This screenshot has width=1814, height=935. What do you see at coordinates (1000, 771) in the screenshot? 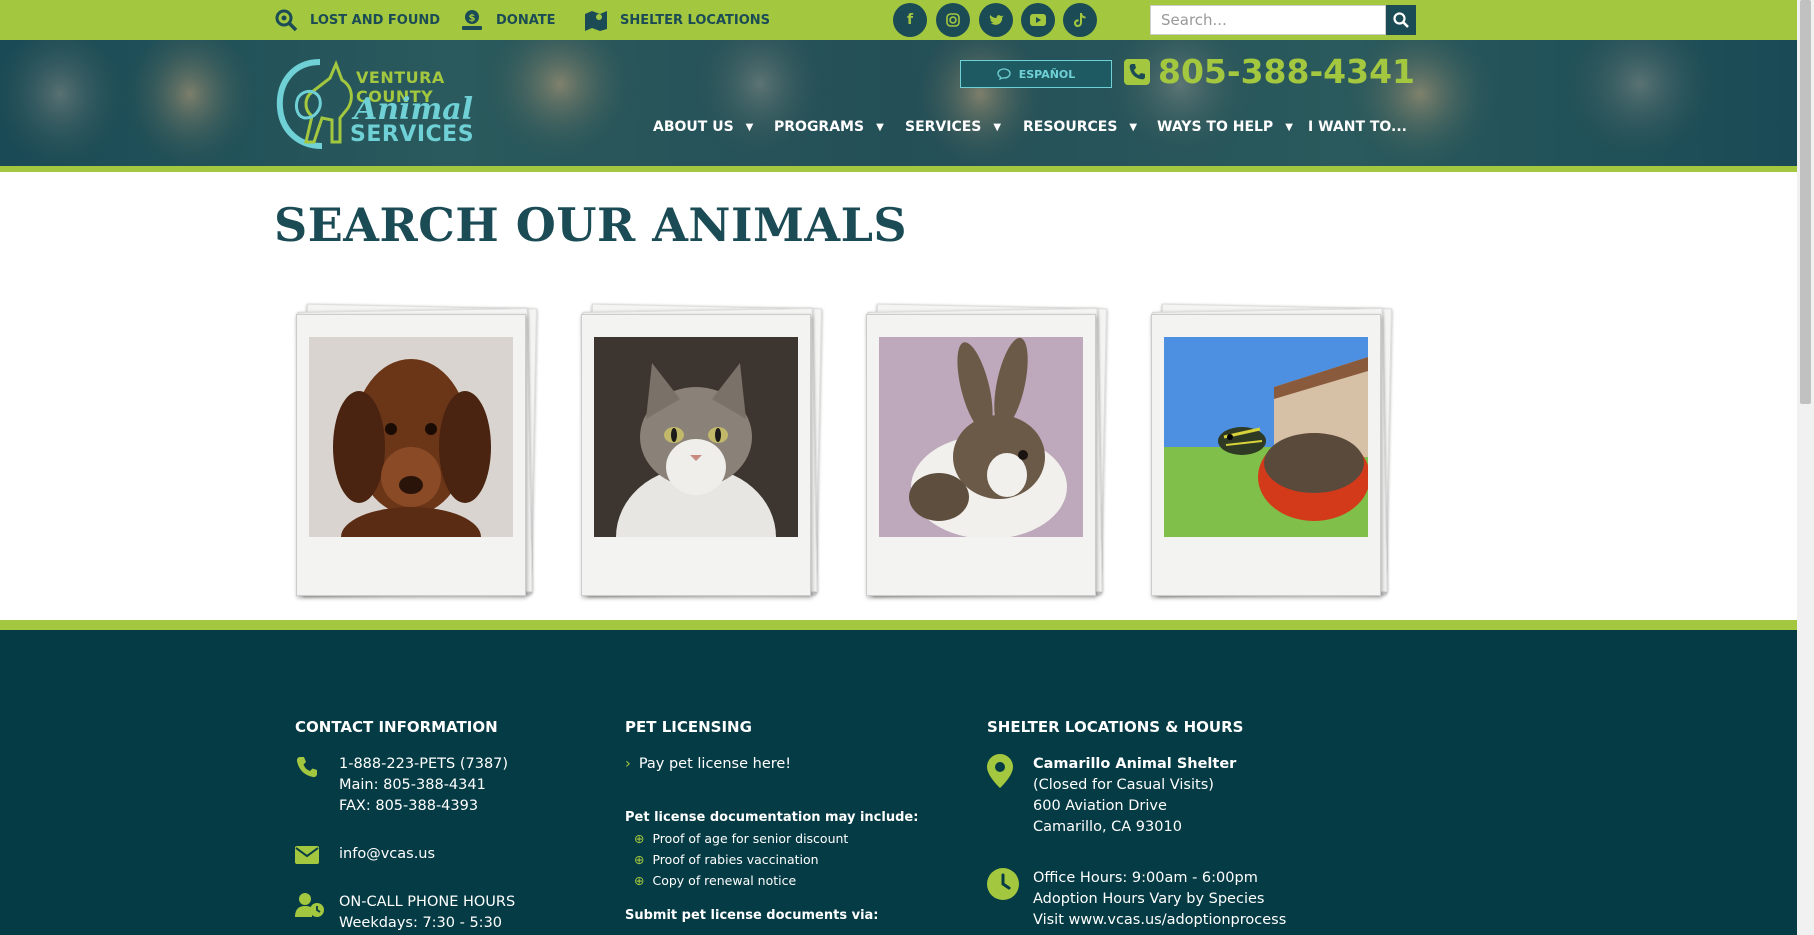
I see `map-marker-icon` at bounding box center [1000, 771].